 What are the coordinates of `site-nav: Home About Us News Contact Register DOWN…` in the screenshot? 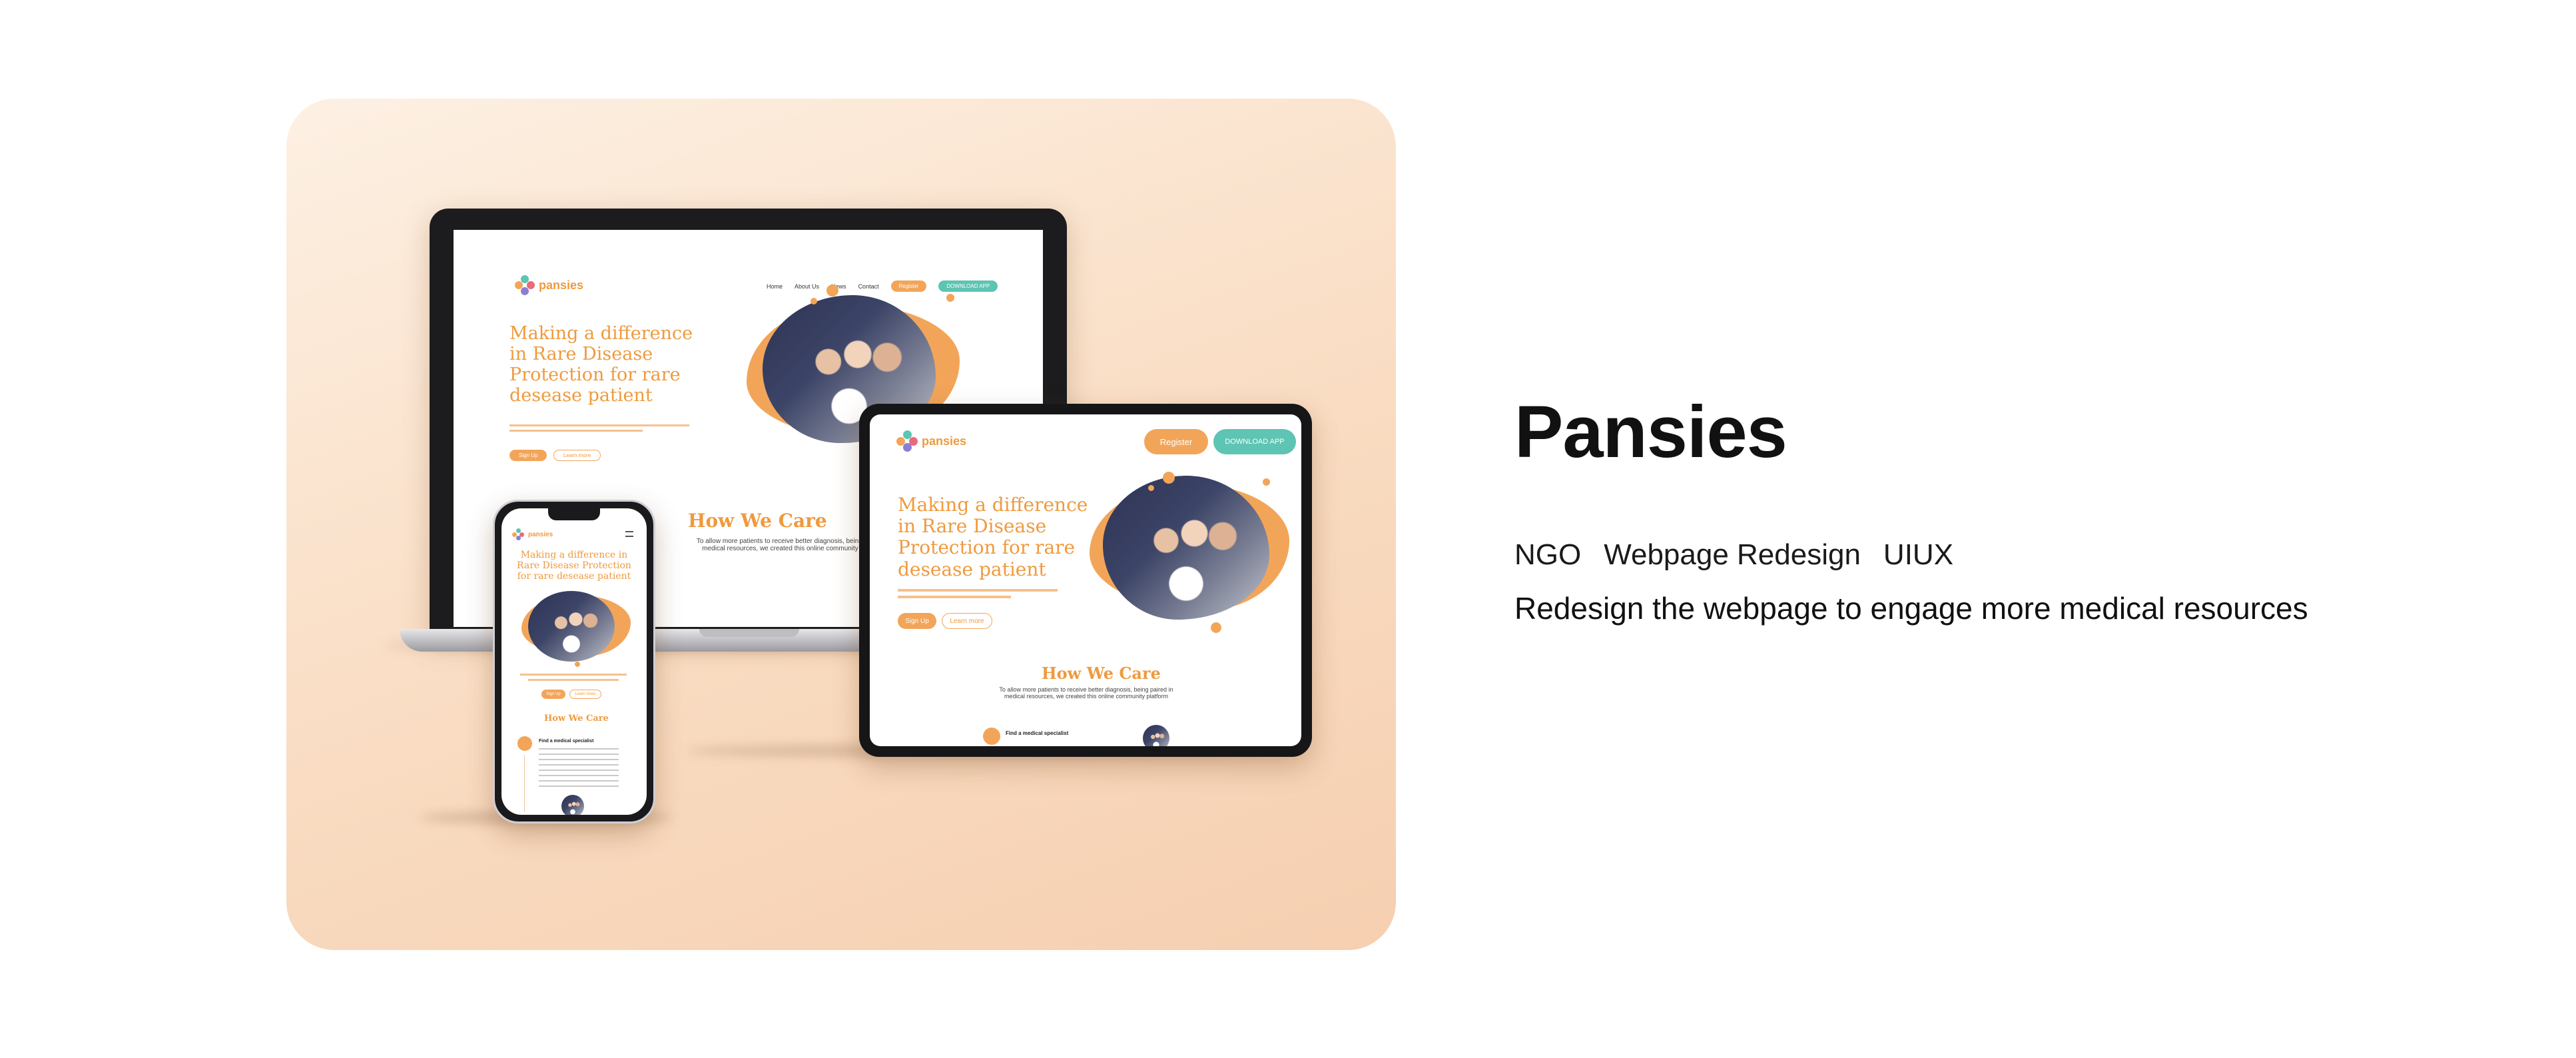 It's located at (883, 286).